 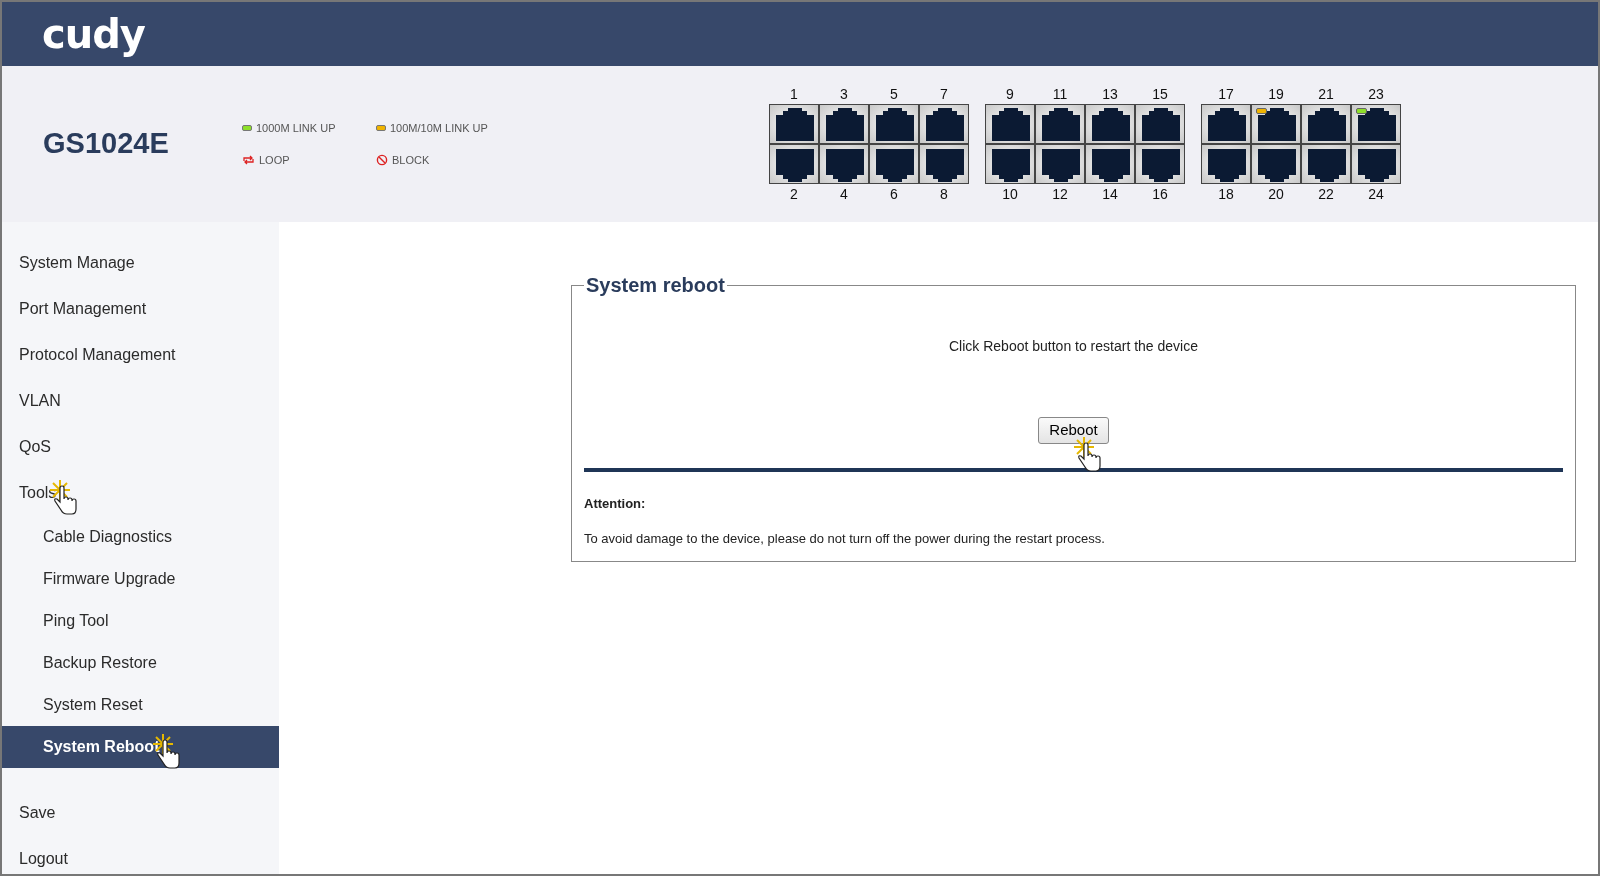 What do you see at coordinates (1276, 94) in the screenshot?
I see `port-number: 19` at bounding box center [1276, 94].